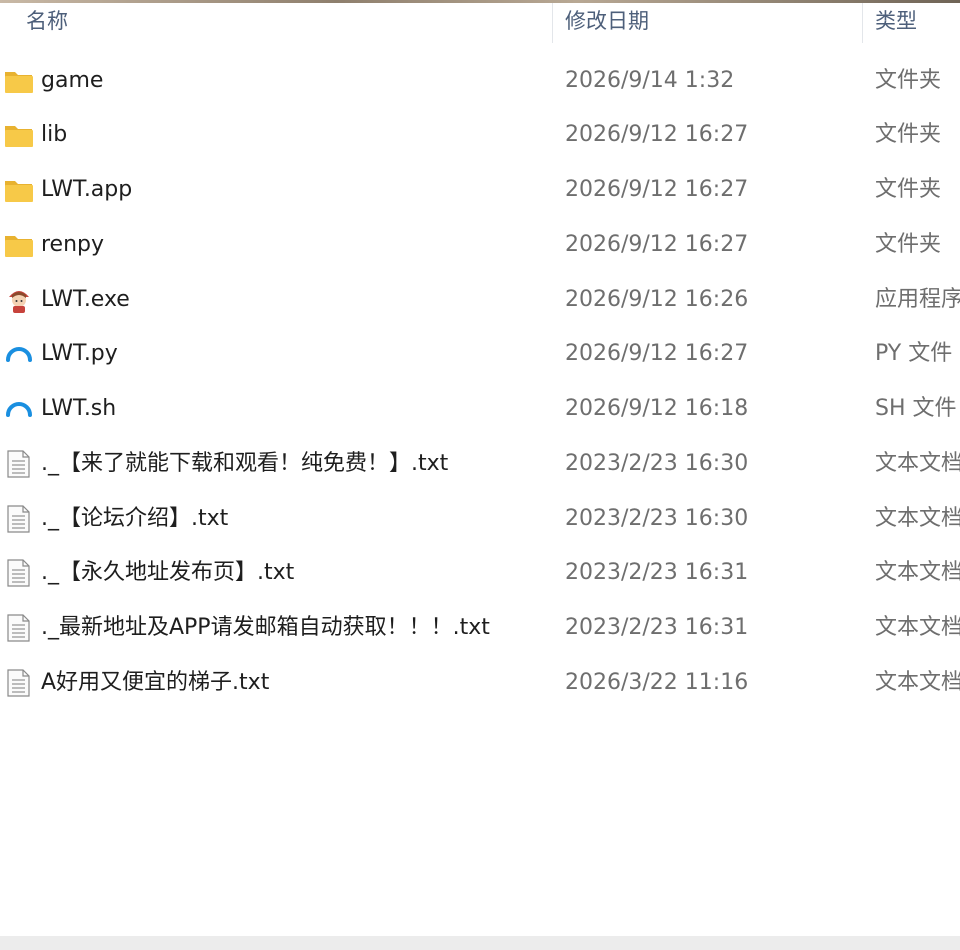 The width and height of the screenshot is (960, 950). What do you see at coordinates (657, 299) in the screenshot?
I see `file-modified-date: 2026/9/12 16:26` at bounding box center [657, 299].